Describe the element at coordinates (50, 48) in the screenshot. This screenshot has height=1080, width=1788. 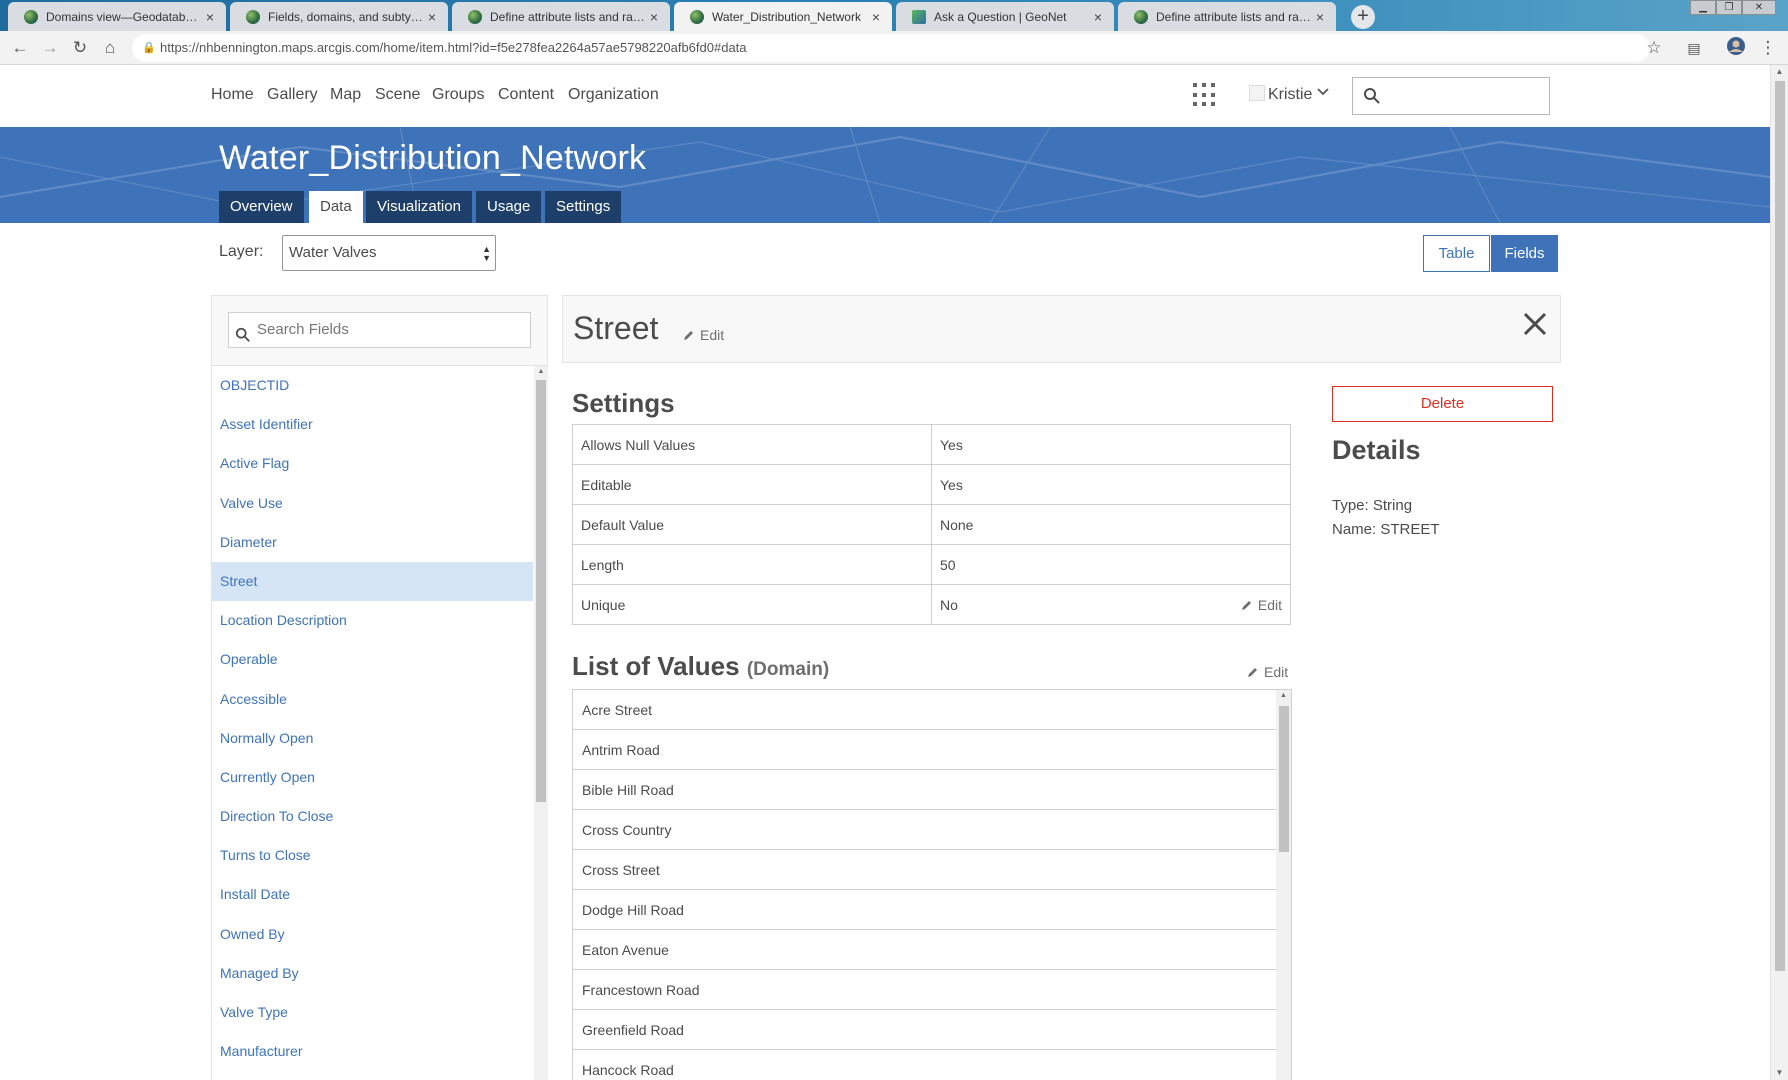
I see `forward-icon: →` at that location.